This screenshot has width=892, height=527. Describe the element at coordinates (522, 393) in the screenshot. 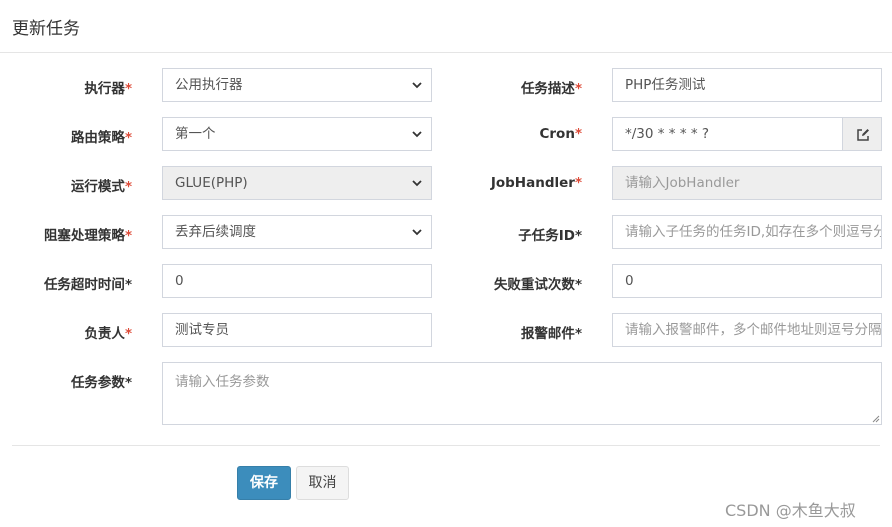

I see `executor-param-textarea` at that location.